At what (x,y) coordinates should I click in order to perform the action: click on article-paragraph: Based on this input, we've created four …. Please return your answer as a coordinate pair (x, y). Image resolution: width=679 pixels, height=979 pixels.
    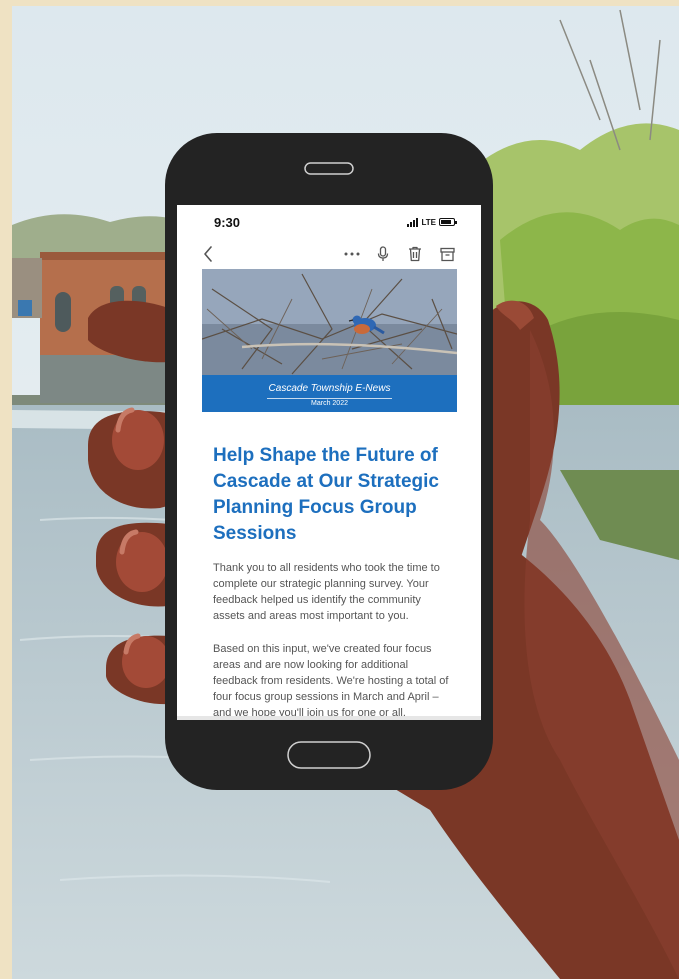
    Looking at the image, I should click on (331, 681).